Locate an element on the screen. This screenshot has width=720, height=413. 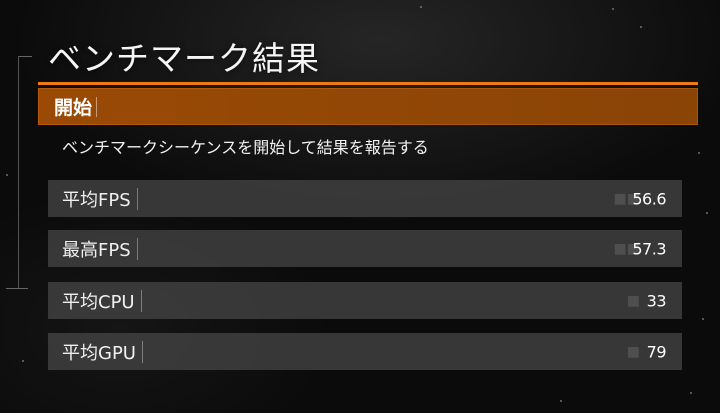
page-title: ベンチマーク結果 is located at coordinates (184, 58).